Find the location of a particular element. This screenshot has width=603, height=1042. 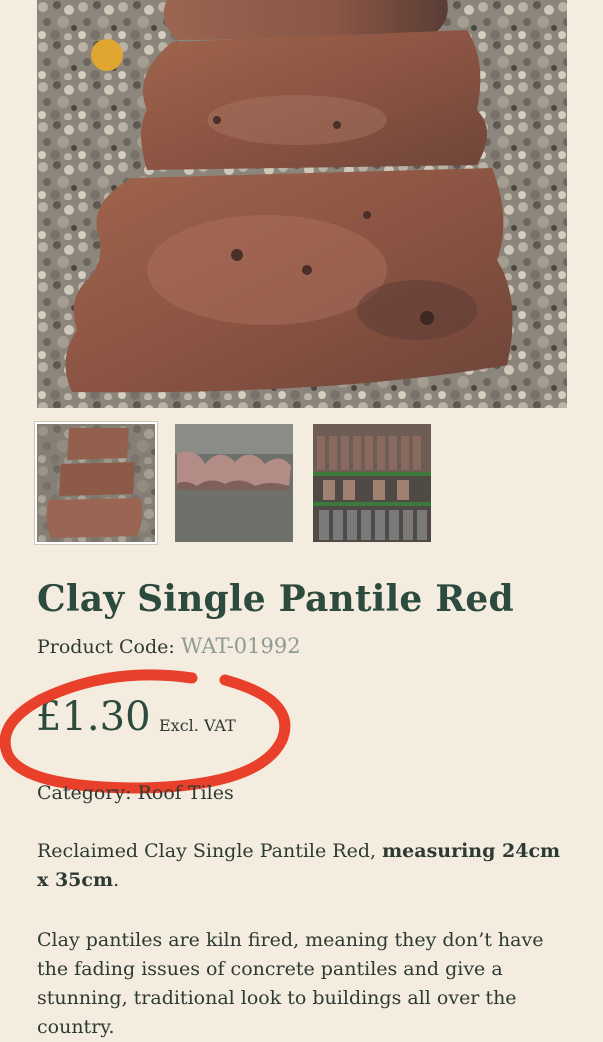

product-code-value: WAT-01992 is located at coordinates (240, 646).